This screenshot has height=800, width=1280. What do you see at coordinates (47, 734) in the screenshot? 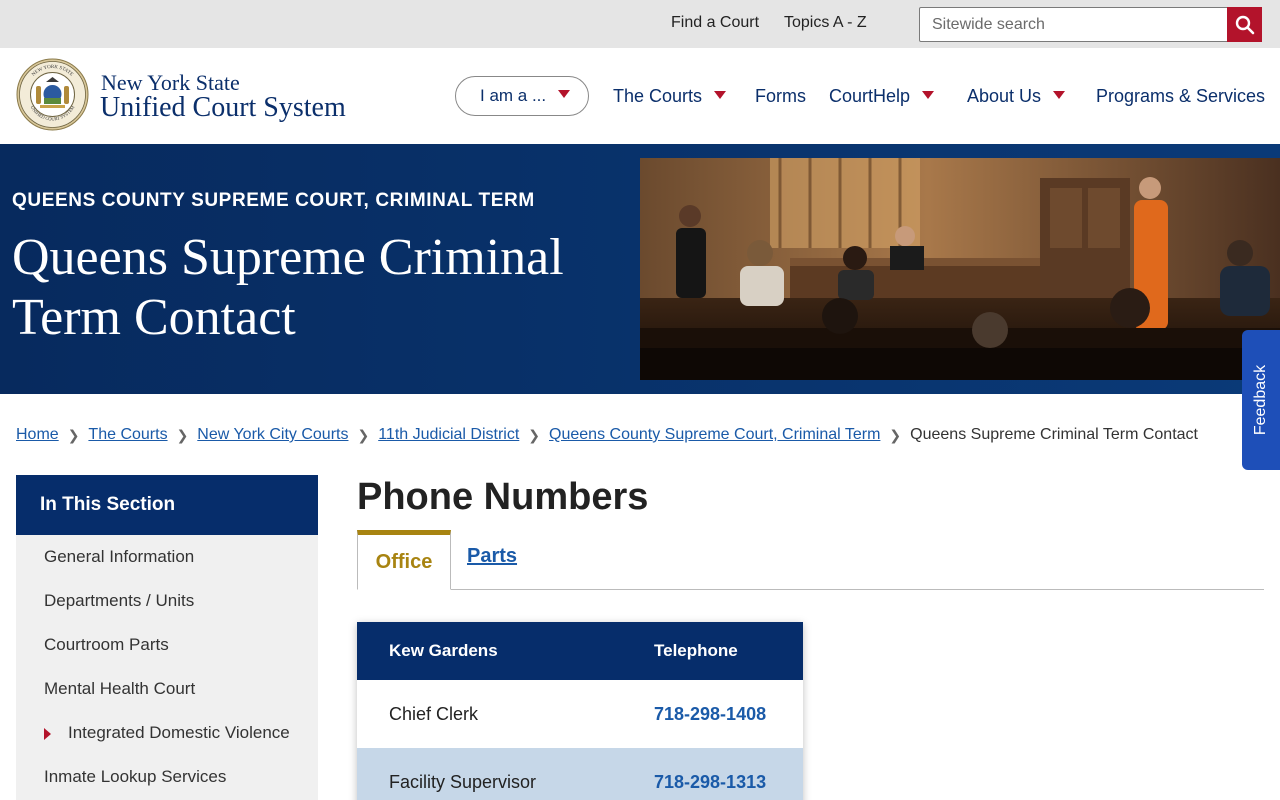
I see `caret-right-icon` at bounding box center [47, 734].